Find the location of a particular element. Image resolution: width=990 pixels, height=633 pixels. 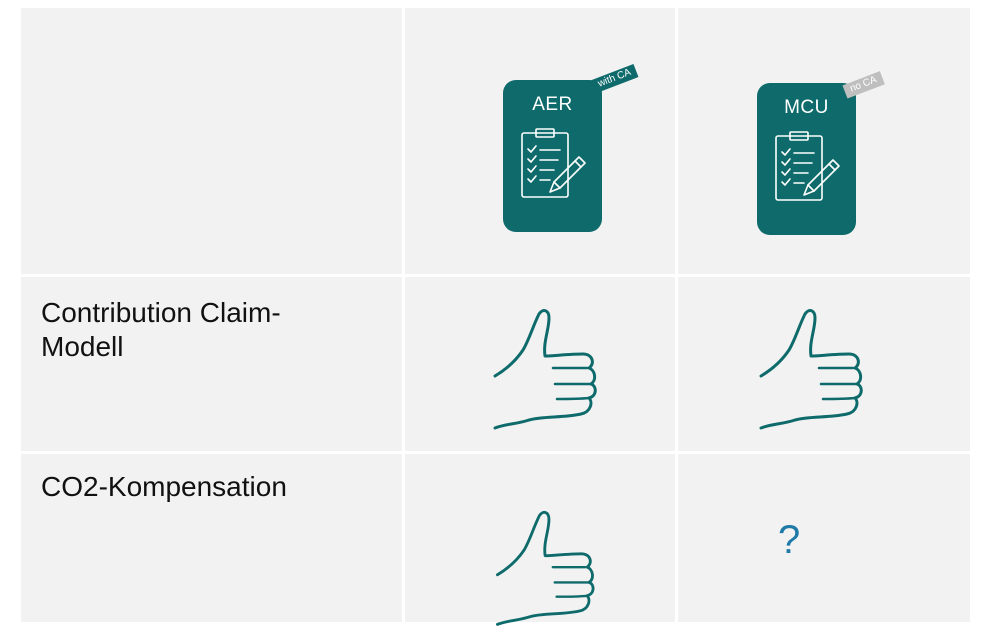

aer-card: AER is located at coordinates (552, 156).